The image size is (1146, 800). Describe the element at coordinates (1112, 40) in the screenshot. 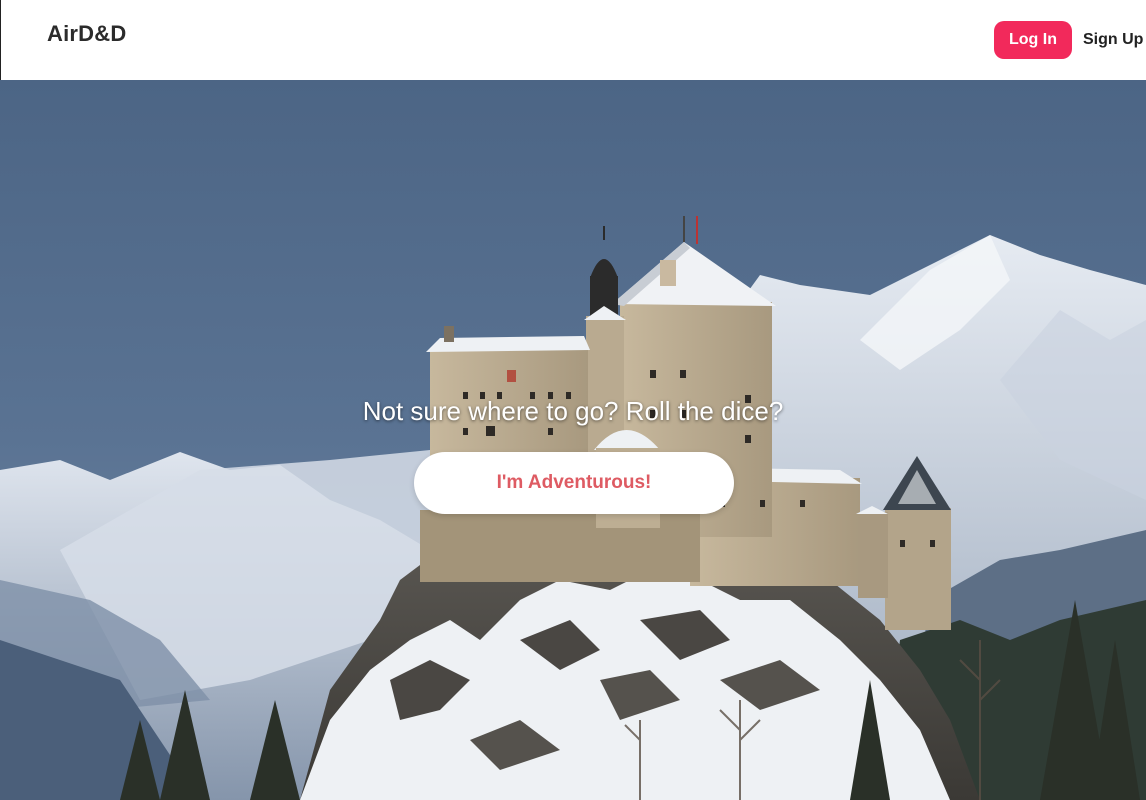

I see `signup-button: Sign Up` at that location.